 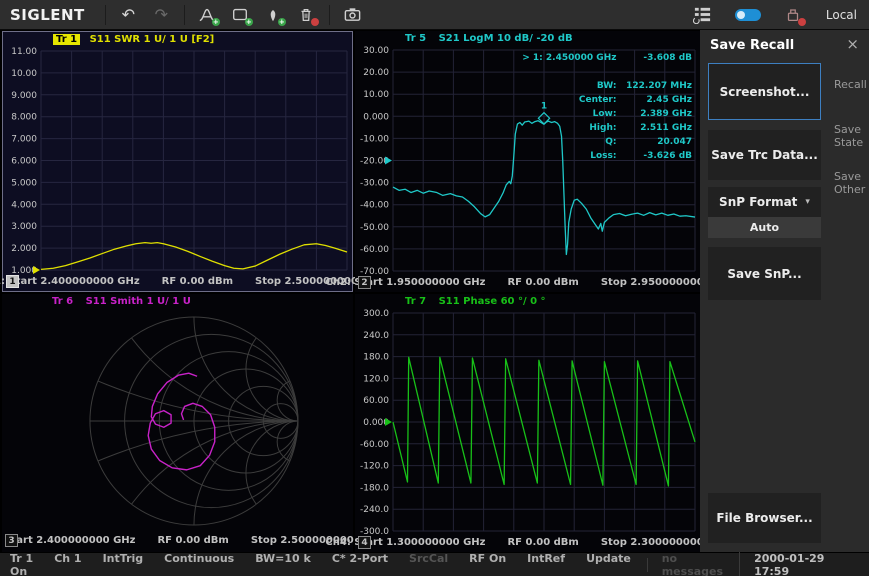 I want to click on ch2-rf-power: RF 0.00 dBm, so click(x=543, y=282).